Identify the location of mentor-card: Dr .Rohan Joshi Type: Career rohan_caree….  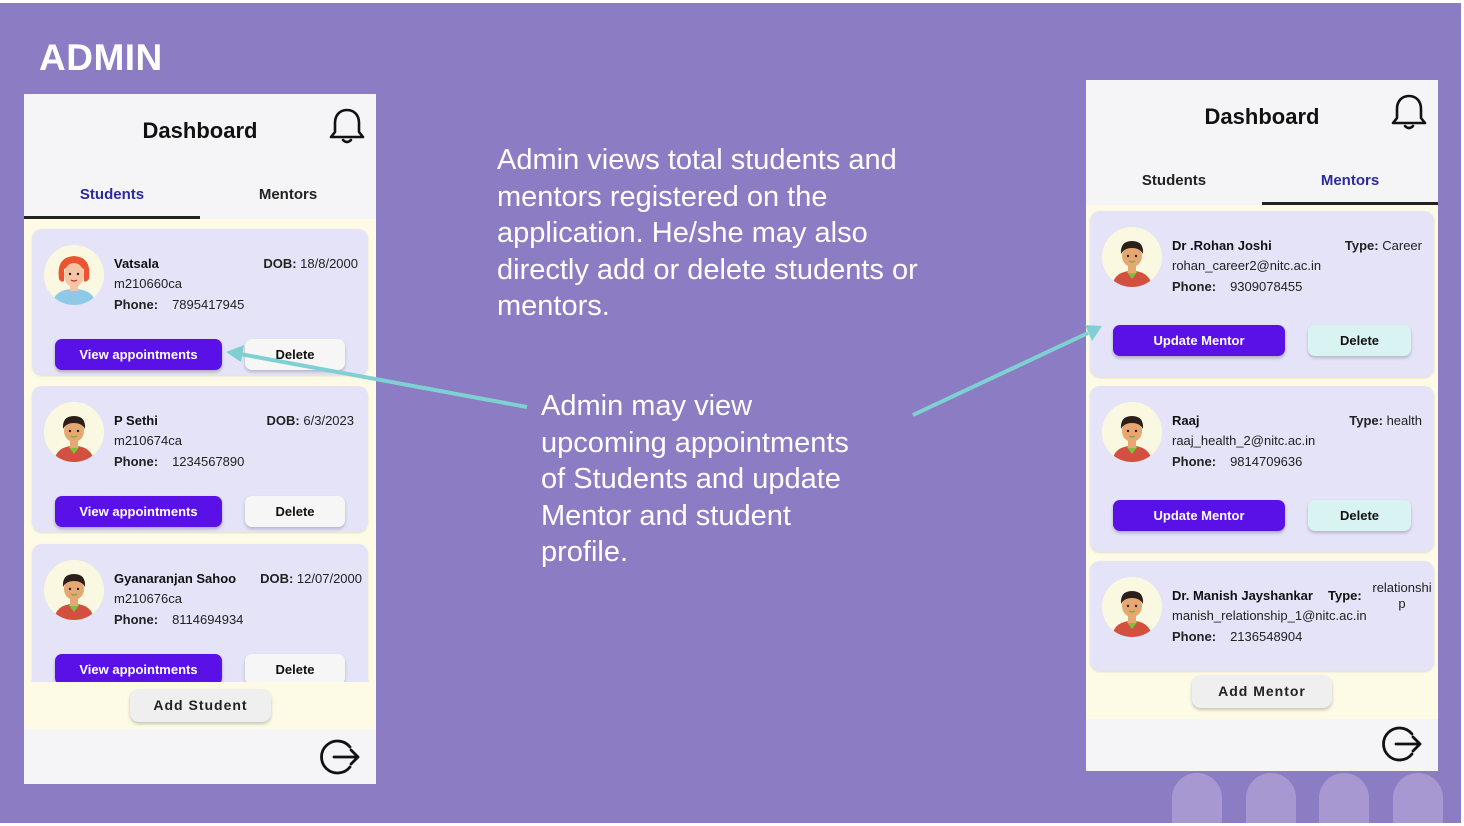
(1262, 294).